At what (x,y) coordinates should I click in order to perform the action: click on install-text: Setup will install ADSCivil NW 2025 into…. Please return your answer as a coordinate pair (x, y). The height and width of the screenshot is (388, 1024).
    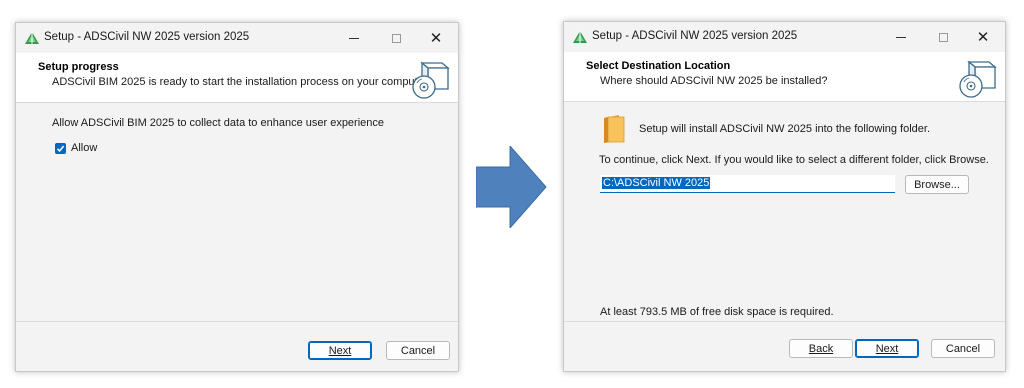
    Looking at the image, I should click on (785, 129).